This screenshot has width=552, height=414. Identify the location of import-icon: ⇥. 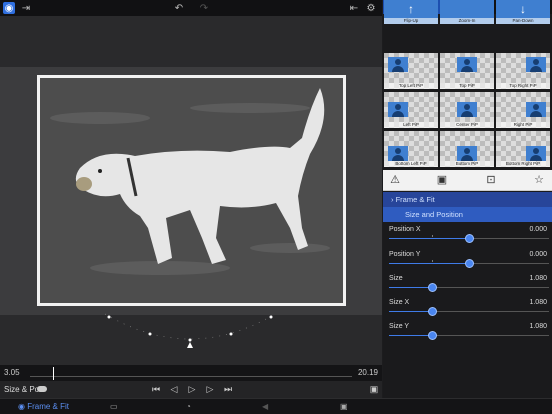
(26, 8).